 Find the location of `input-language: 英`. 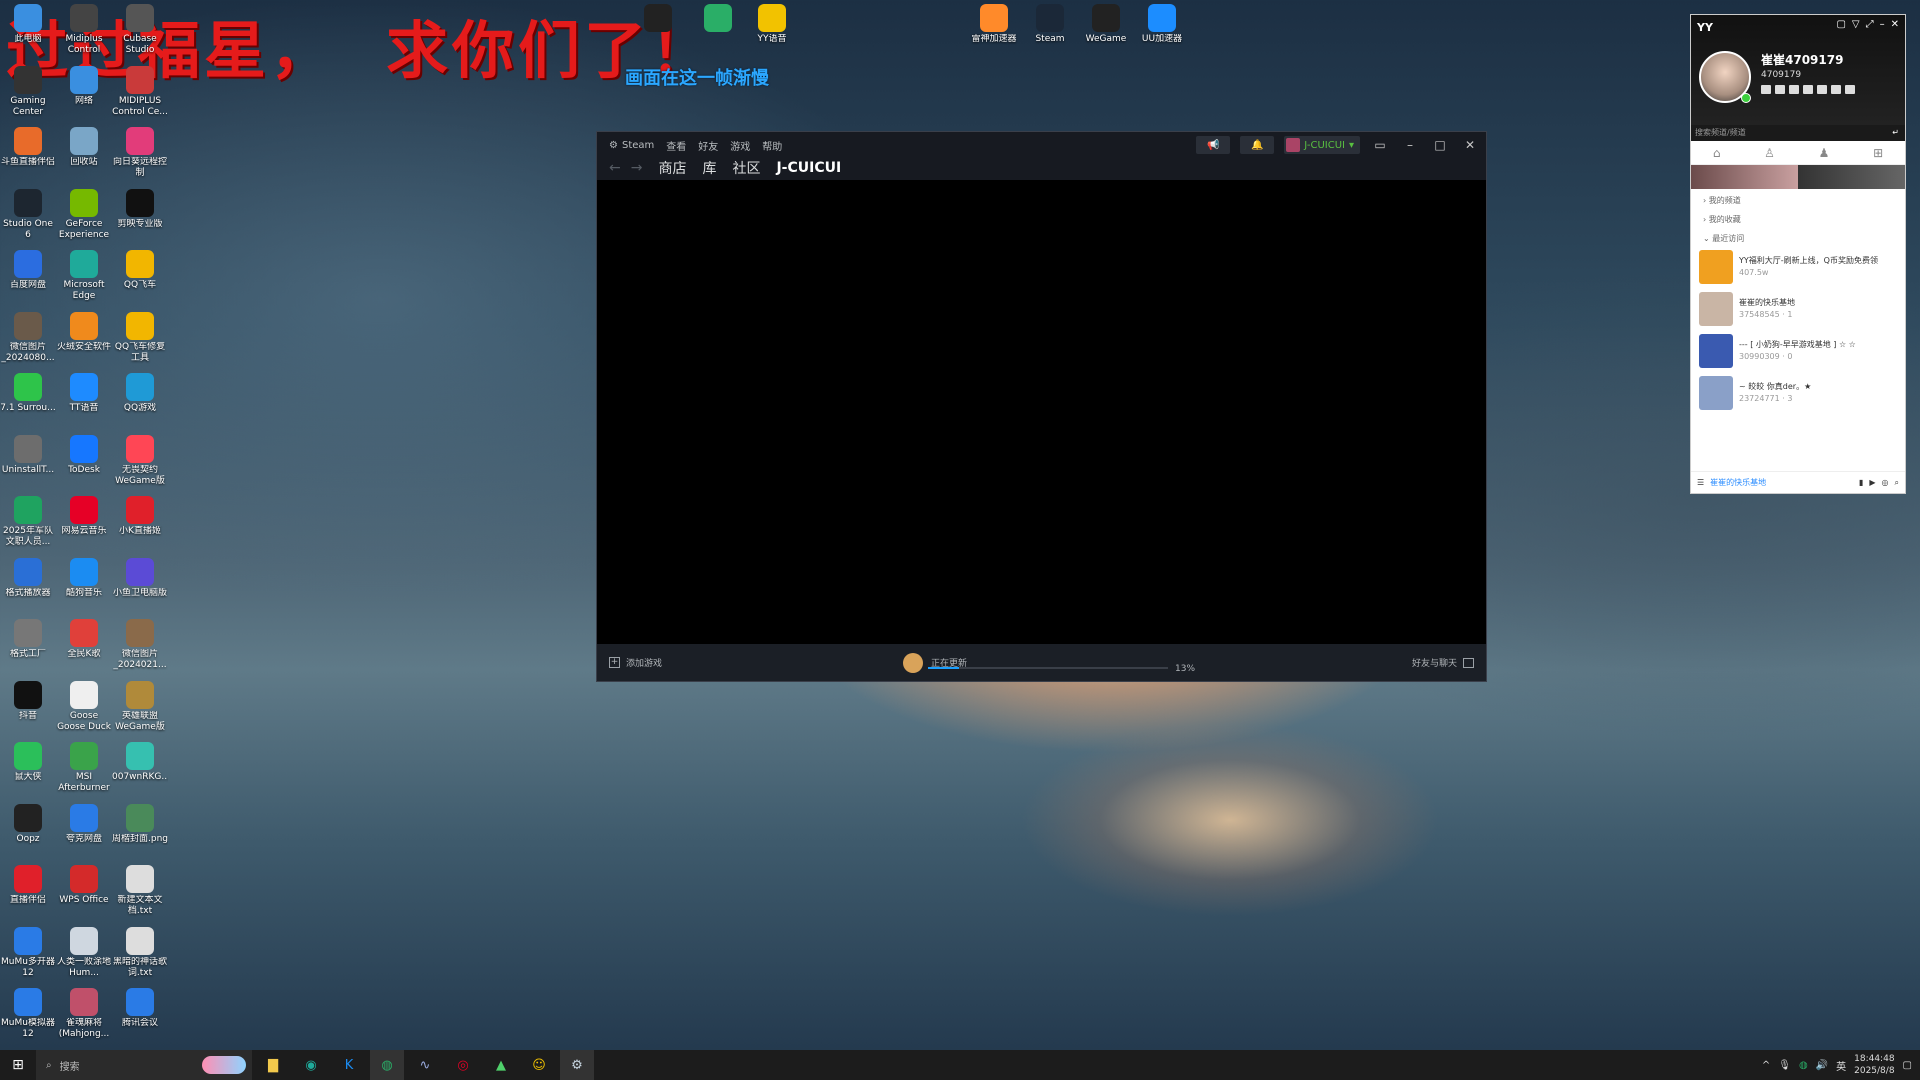

input-language: 英 is located at coordinates (1841, 1065).